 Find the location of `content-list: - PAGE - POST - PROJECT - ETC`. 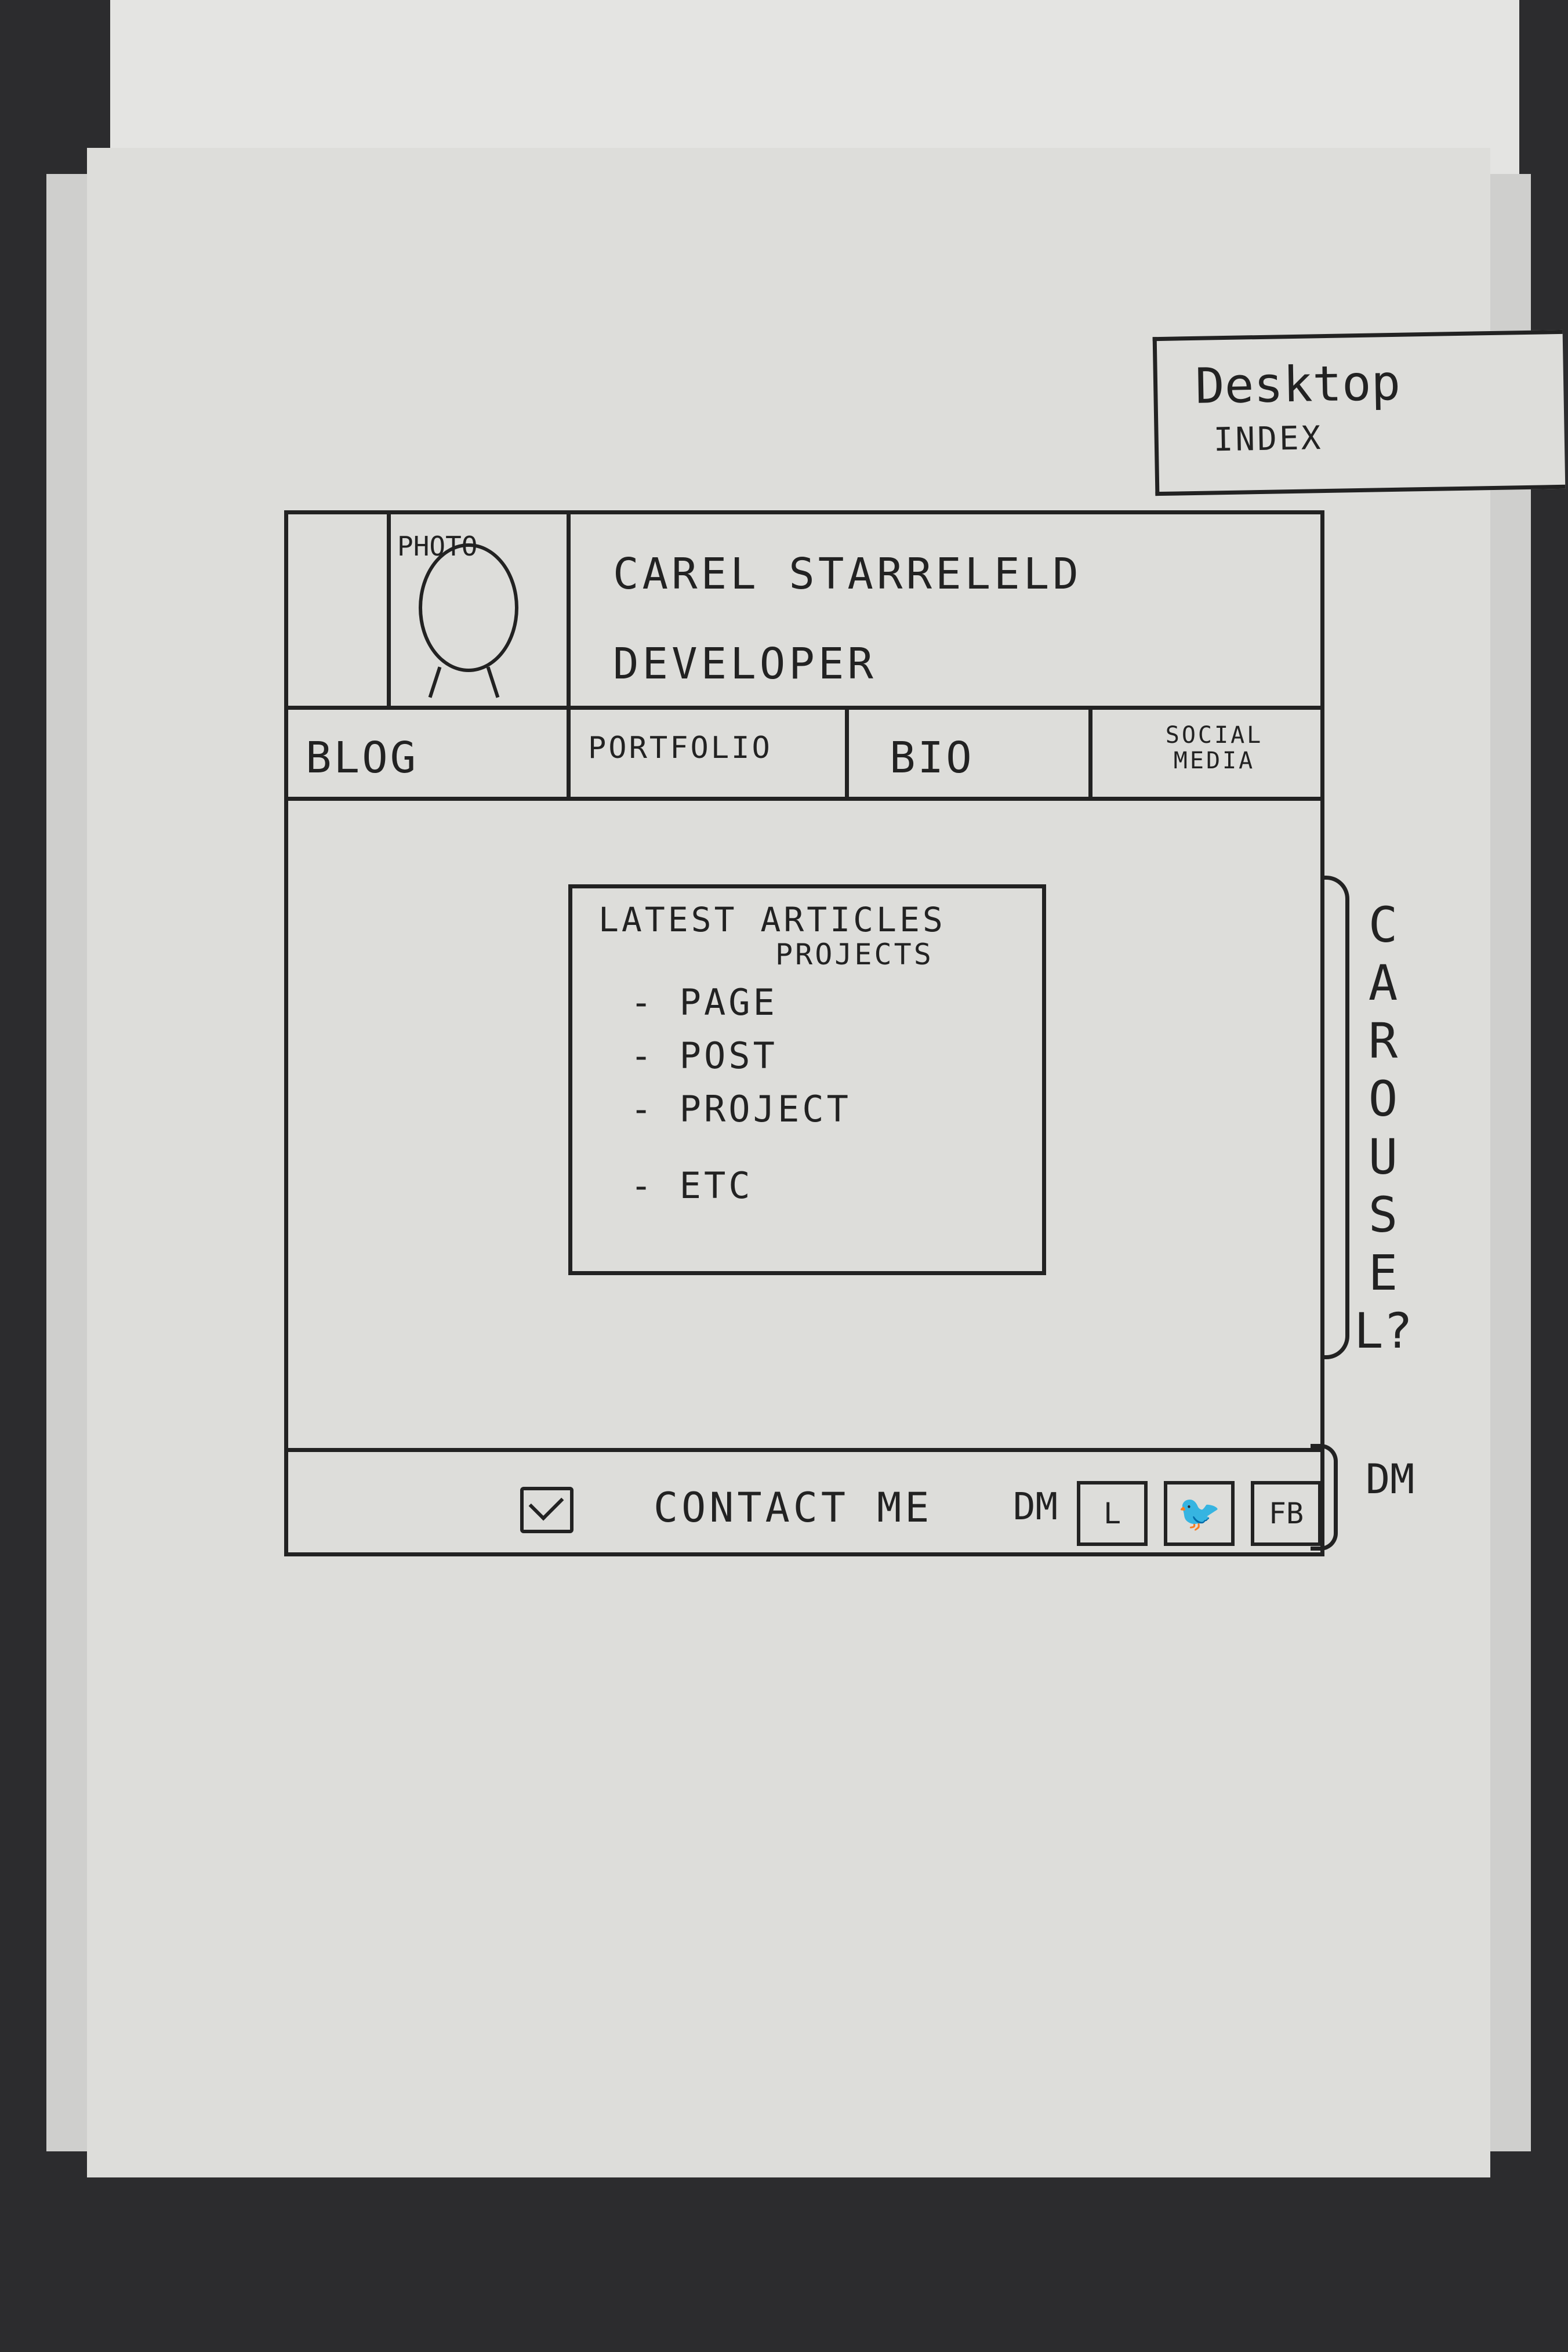

content-list: - PAGE - POST - PROJECT - ETC is located at coordinates (740, 1099).